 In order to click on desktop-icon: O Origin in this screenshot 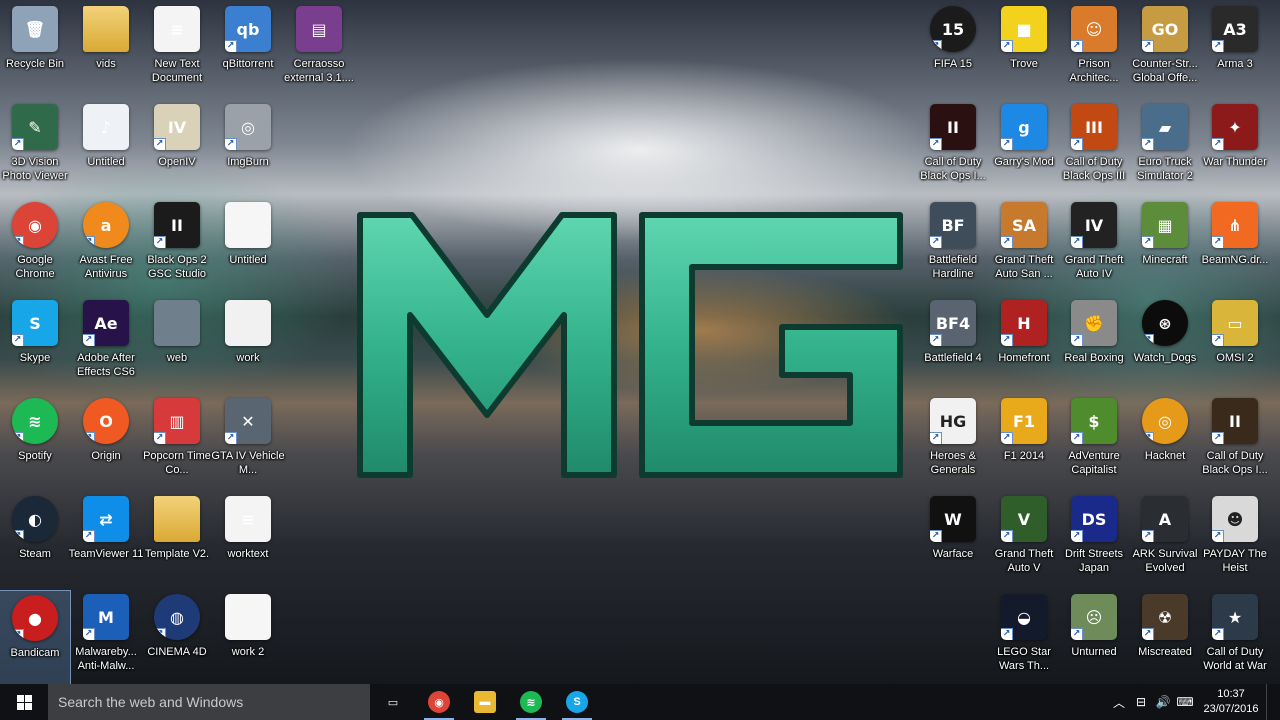, I will do `click(106, 442)`.